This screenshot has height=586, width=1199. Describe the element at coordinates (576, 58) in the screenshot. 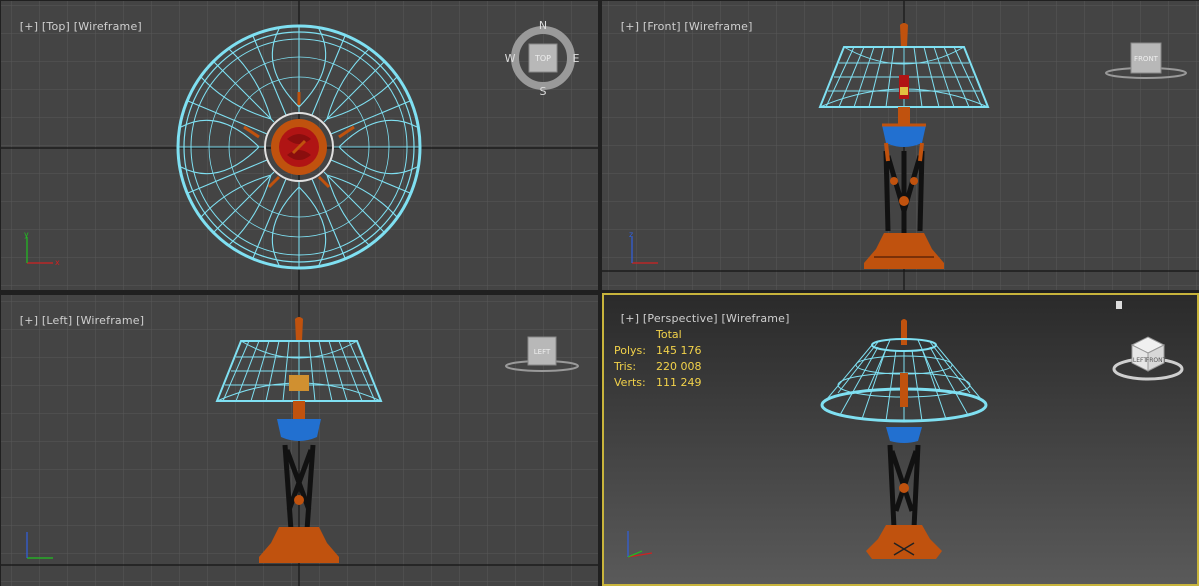

I see `compass-e: E` at that location.